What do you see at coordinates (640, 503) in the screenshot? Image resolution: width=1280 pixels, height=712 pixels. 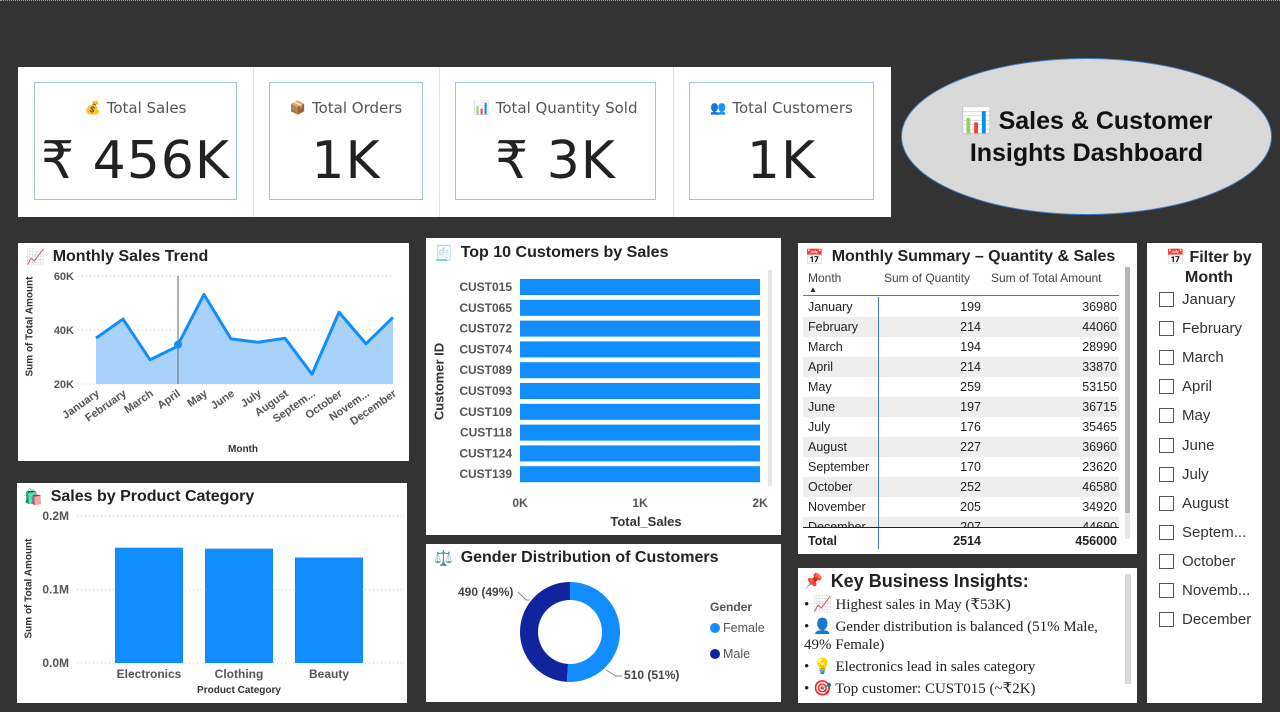 I see `x-tick-label: 1K` at bounding box center [640, 503].